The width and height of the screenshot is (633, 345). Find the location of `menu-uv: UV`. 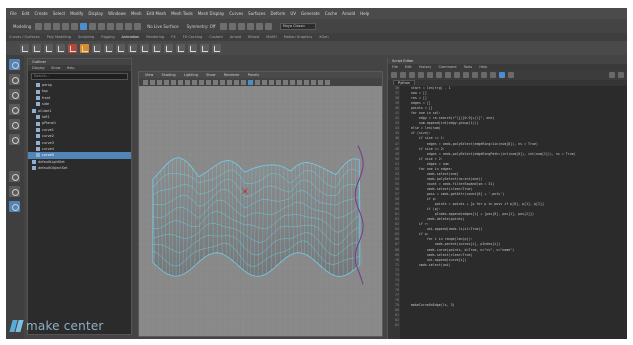

menu-uv: UV is located at coordinates (293, 13).